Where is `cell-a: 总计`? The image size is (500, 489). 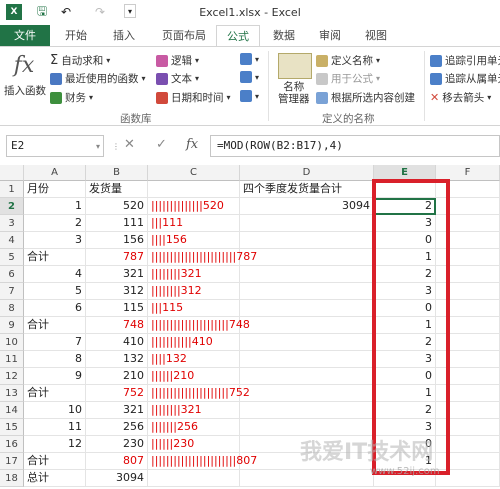 cell-a: 总计 is located at coordinates (55, 478).